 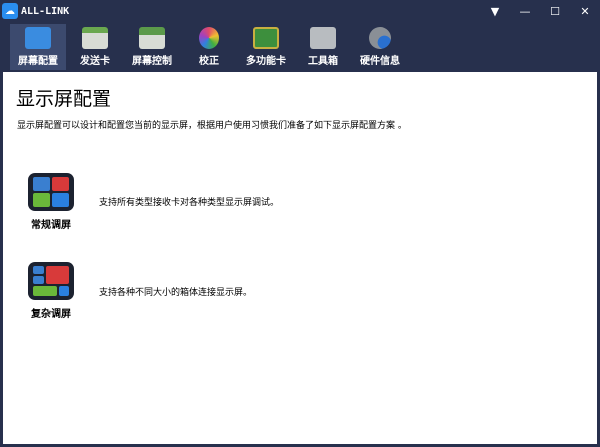 What do you see at coordinates (51, 281) in the screenshot?
I see `mixed-tiles-icon` at bounding box center [51, 281].